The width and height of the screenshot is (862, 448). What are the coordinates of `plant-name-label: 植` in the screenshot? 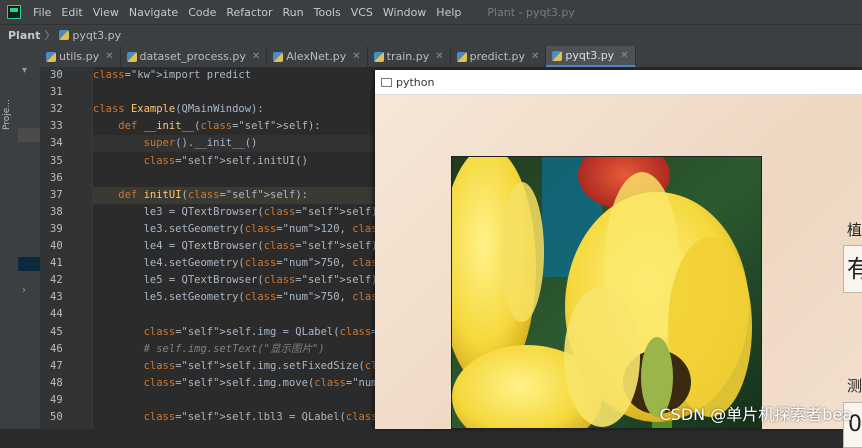 It's located at (854, 230).